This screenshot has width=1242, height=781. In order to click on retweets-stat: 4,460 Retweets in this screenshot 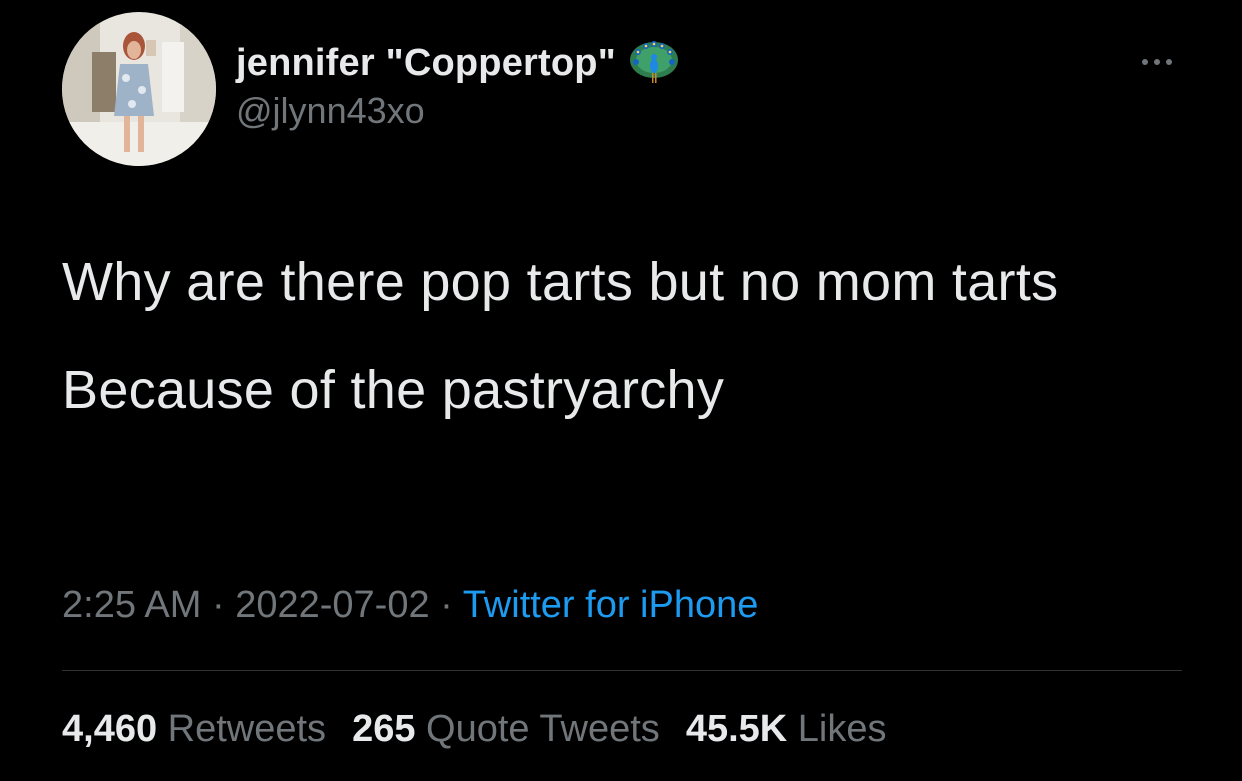, I will do `click(194, 729)`.